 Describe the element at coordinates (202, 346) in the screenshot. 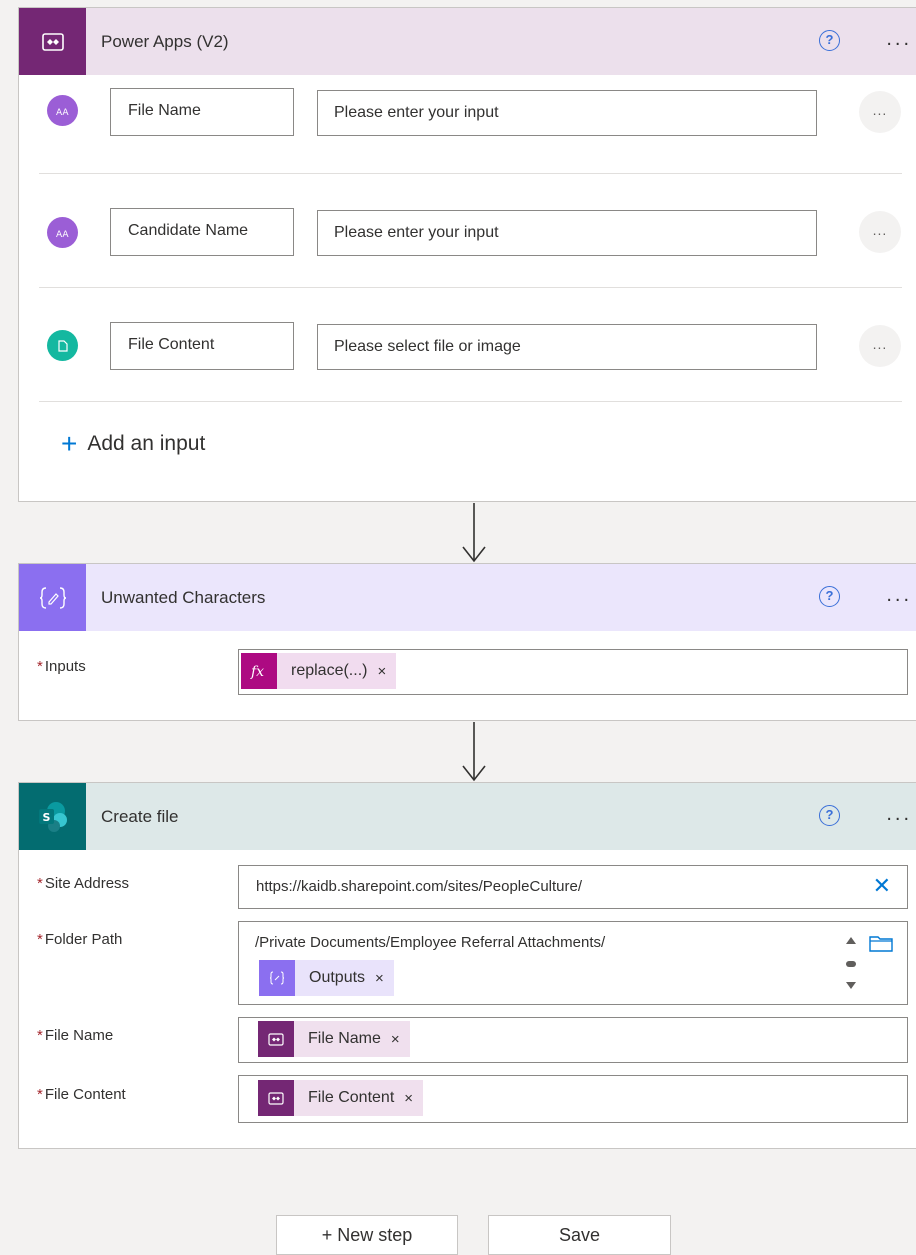

I see `input-name-field: File Content` at that location.